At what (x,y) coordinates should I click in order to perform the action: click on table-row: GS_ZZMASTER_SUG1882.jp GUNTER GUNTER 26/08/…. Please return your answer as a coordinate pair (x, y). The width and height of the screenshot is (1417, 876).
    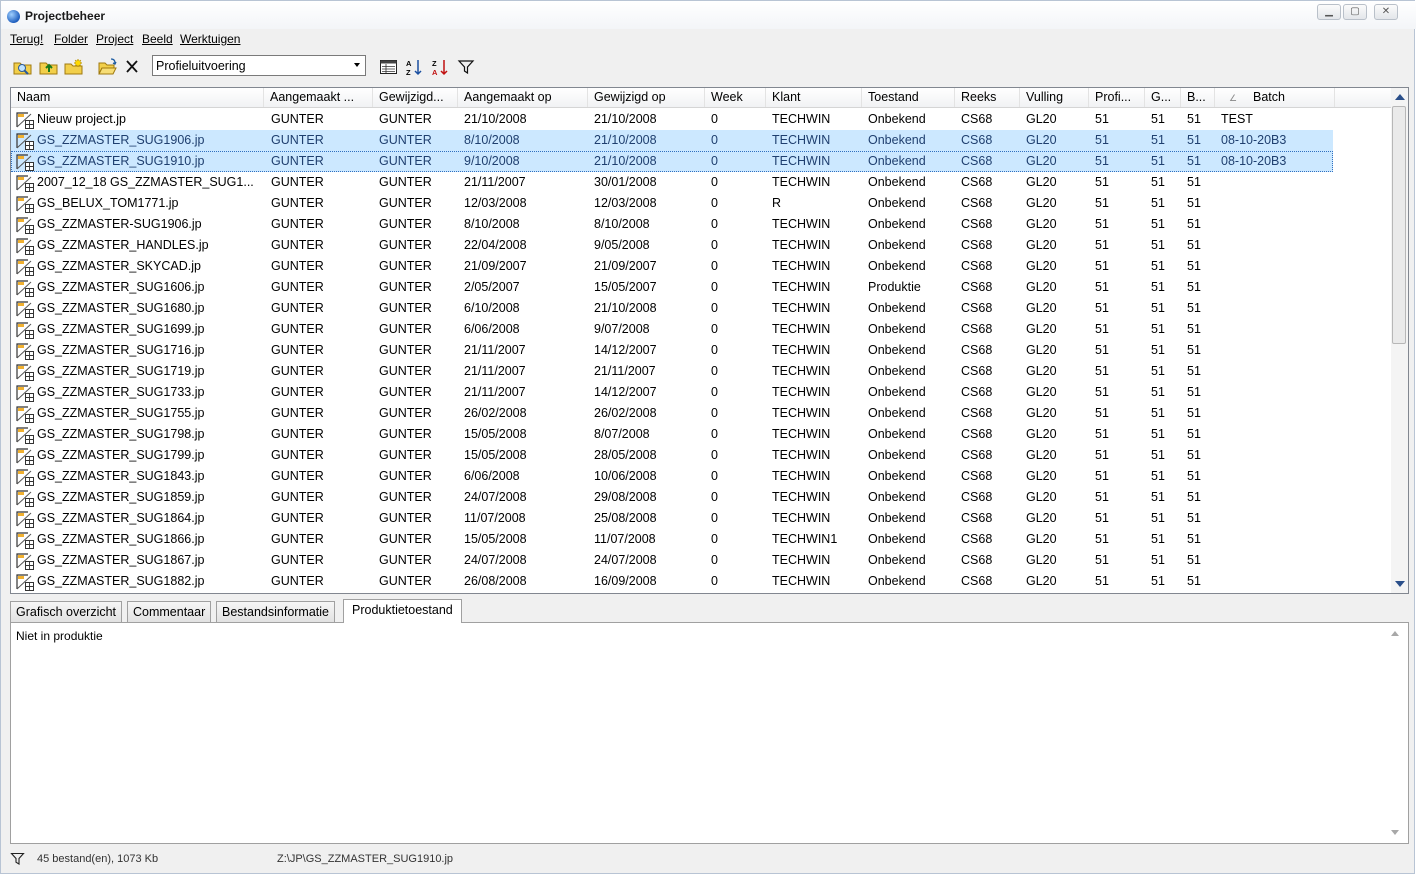
    Looking at the image, I should click on (672, 581).